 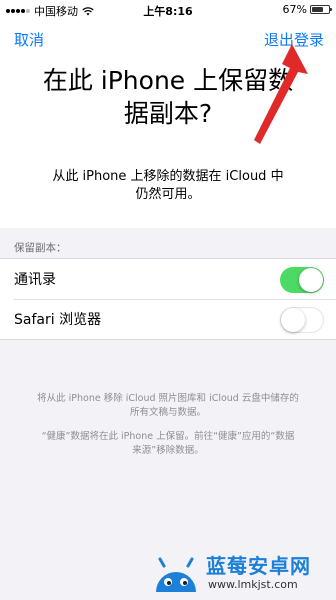 I want to click on list-item-safari: Safari 浏览器, so click(x=168, y=319).